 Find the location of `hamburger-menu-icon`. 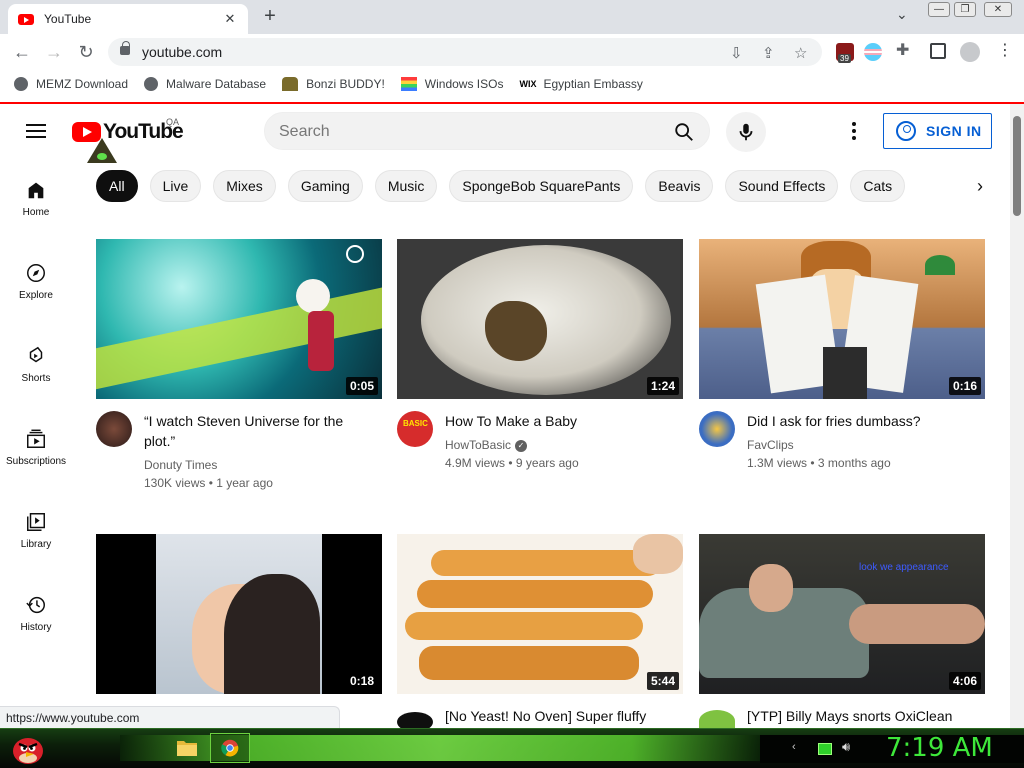

hamburger-menu-icon is located at coordinates (36, 133).